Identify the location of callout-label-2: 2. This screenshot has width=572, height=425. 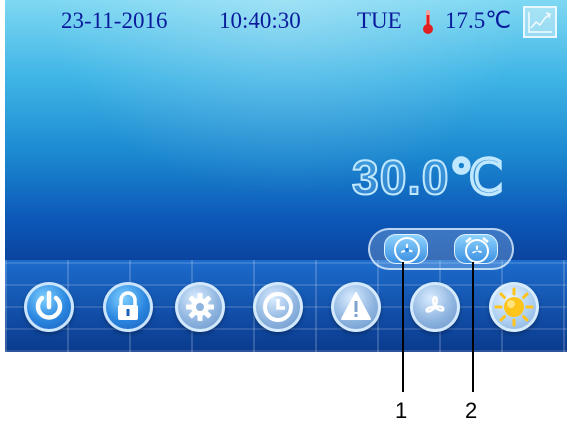
(471, 410).